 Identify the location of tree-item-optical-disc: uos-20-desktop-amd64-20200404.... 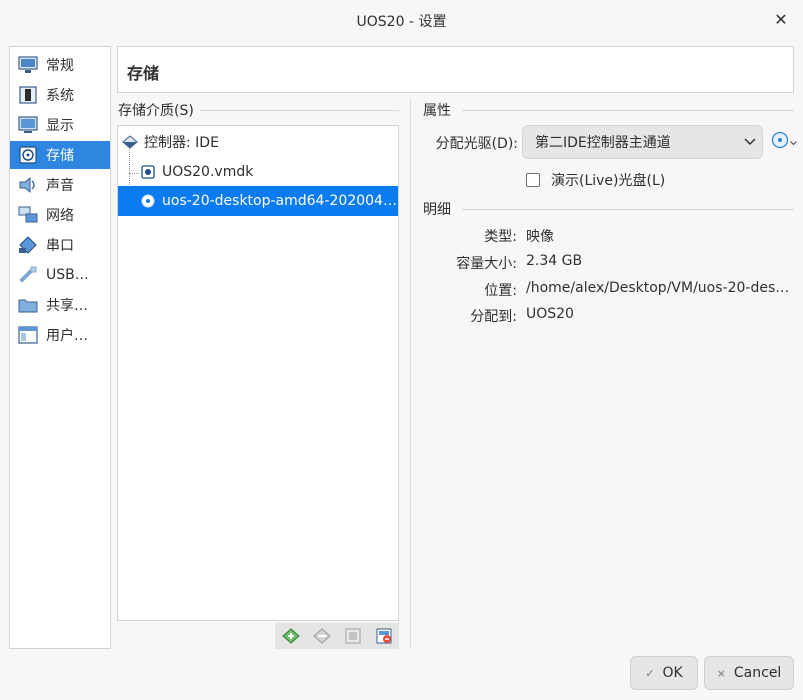
(258, 201).